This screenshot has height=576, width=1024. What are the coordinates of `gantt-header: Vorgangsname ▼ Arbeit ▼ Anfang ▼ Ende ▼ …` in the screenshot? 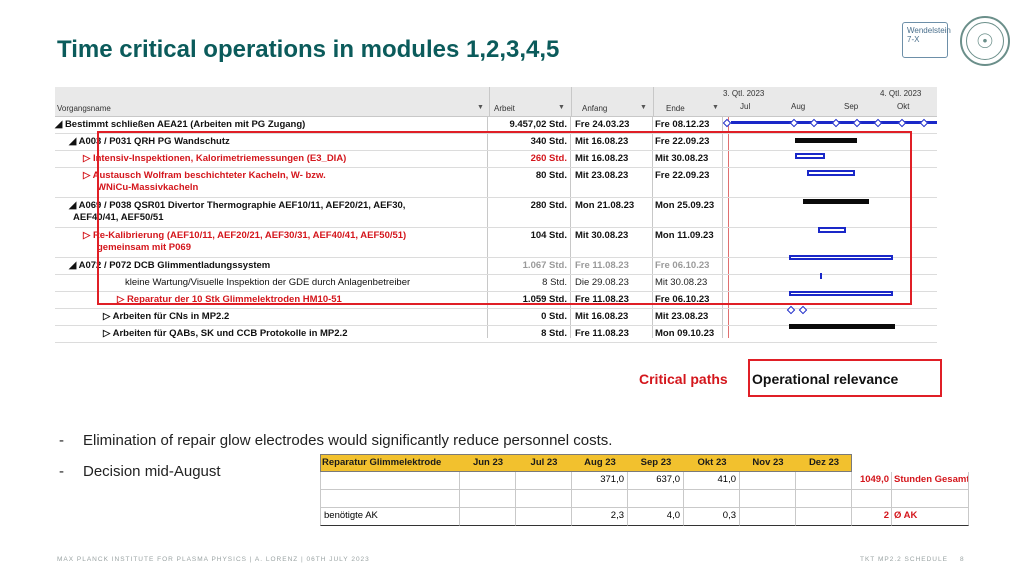 It's located at (496, 102).